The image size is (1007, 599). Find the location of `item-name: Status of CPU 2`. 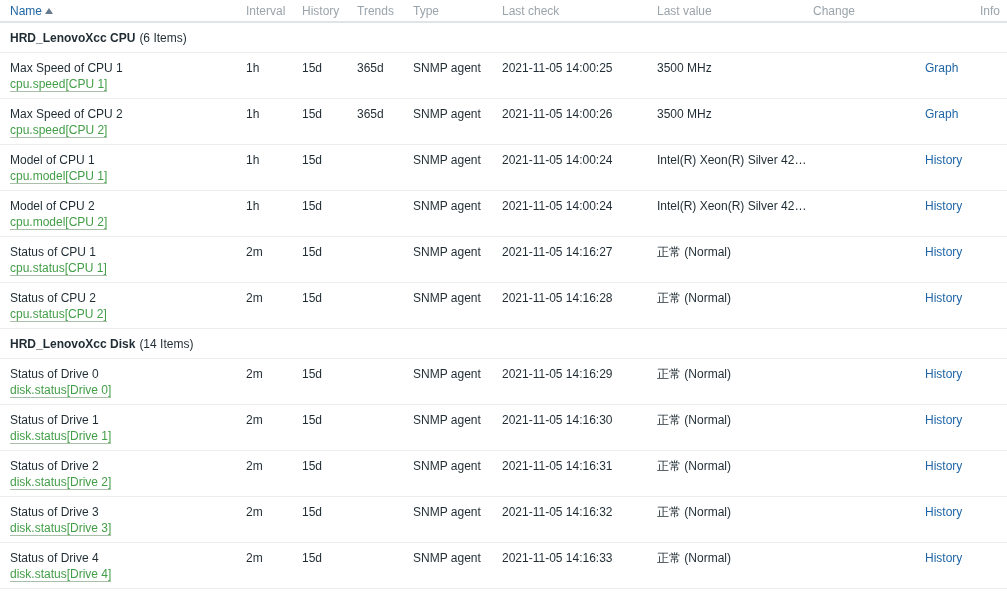

item-name: Status of CPU 2 is located at coordinates (53, 298).